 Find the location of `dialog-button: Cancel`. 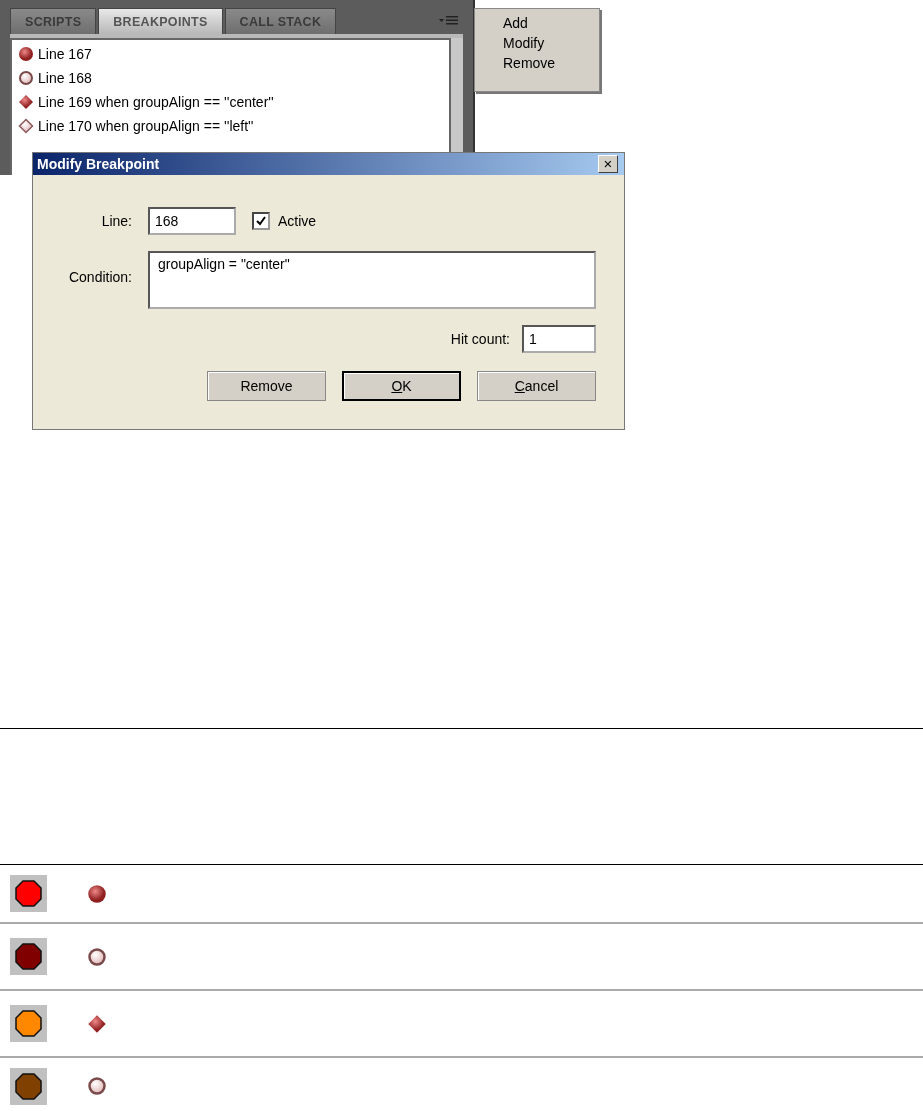

dialog-button: Cancel is located at coordinates (536, 386).